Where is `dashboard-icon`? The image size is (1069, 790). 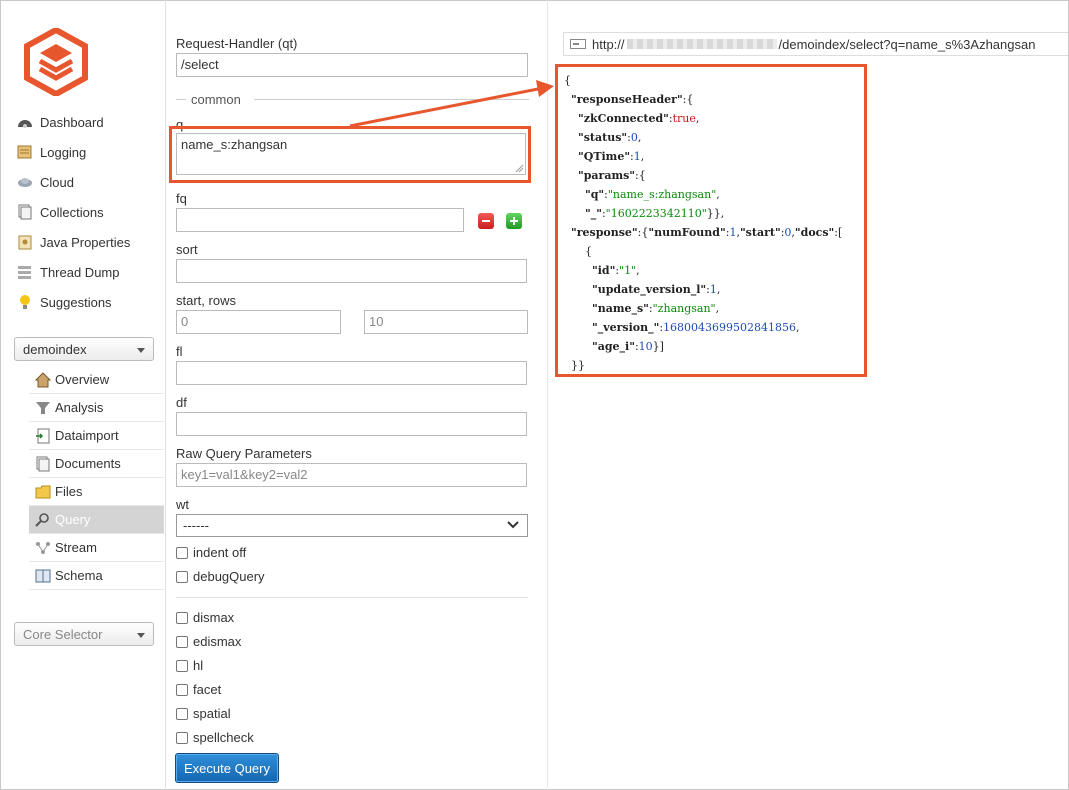
dashboard-icon is located at coordinates (25, 122).